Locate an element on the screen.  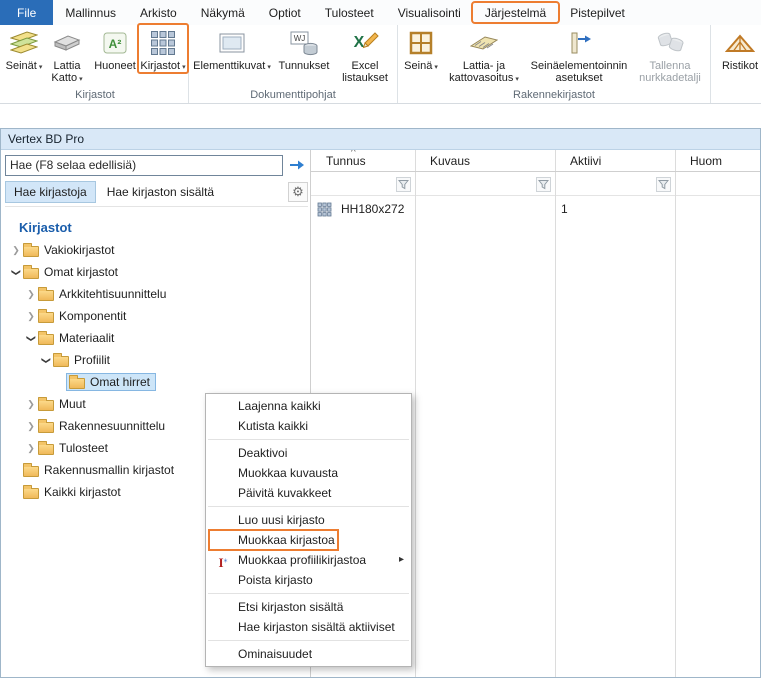
tree-item-komponentit: ❯ Komponentit is located at coordinates (155, 316).